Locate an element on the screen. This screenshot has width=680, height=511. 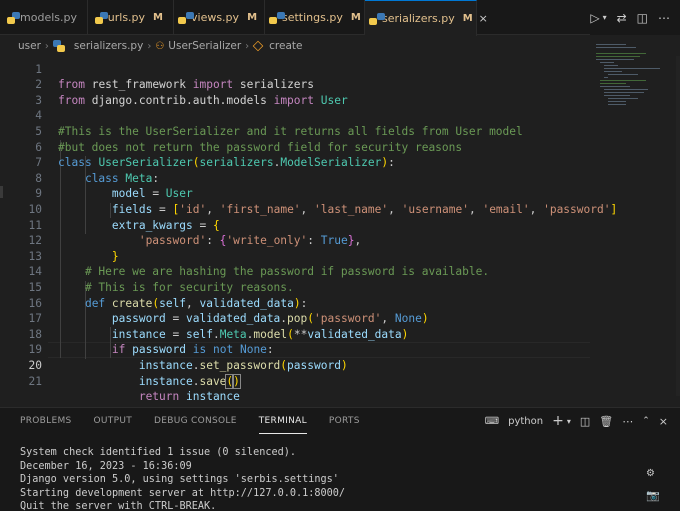
code-line: 10 extra_kwargs = { is located at coordinates (295, 209).